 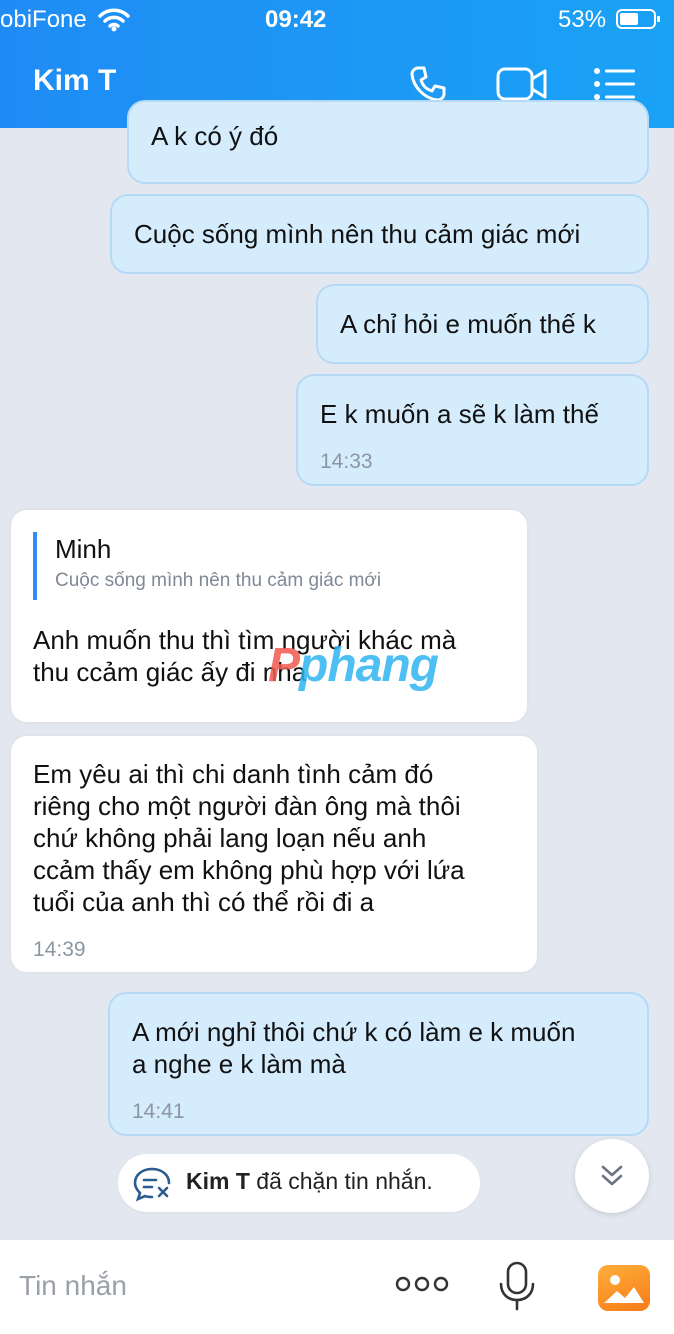 What do you see at coordinates (582, 19) in the screenshot?
I see `battery-percent: 53%` at bounding box center [582, 19].